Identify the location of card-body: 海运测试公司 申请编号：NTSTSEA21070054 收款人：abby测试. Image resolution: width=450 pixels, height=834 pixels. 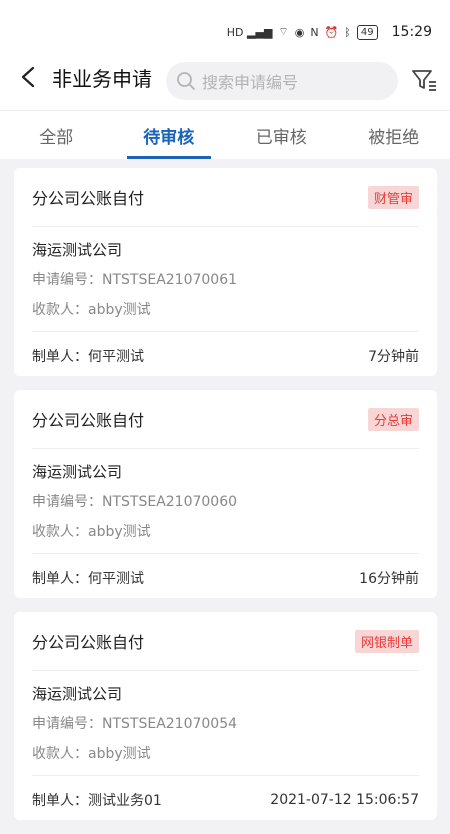
(225, 723).